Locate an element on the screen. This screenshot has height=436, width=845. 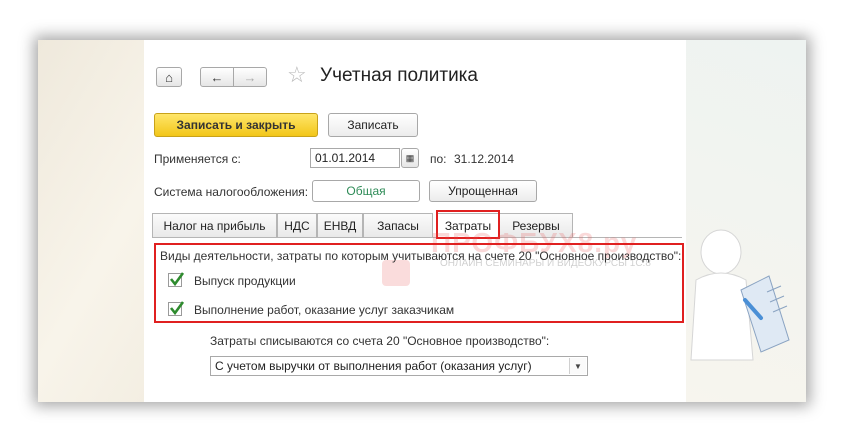
background-right is located at coordinates (743, 221).